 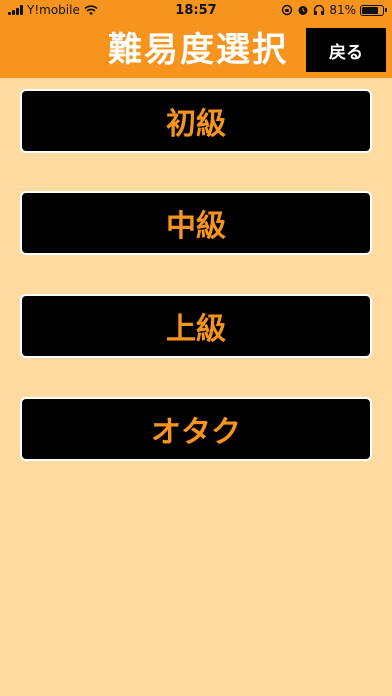 What do you see at coordinates (342, 10) in the screenshot?
I see `battery-percent: 81%` at bounding box center [342, 10].